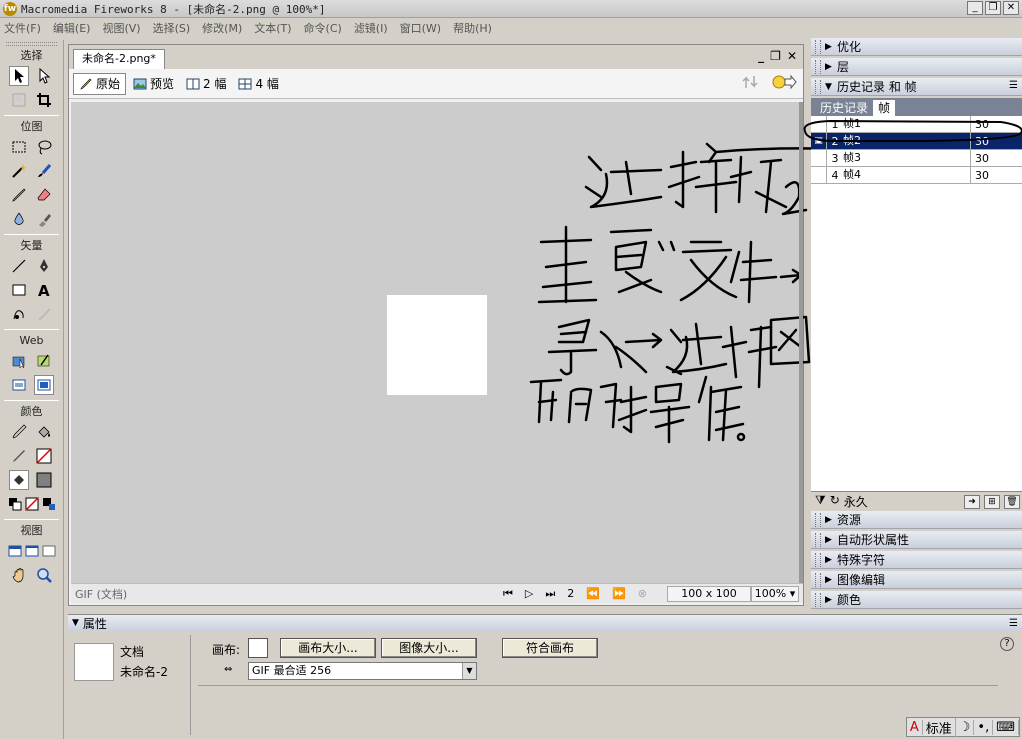 This screenshot has width=1022, height=739. What do you see at coordinates (965, 727) in the screenshot?
I see `ime-fullwidth-icon: ☽` at bounding box center [965, 727].